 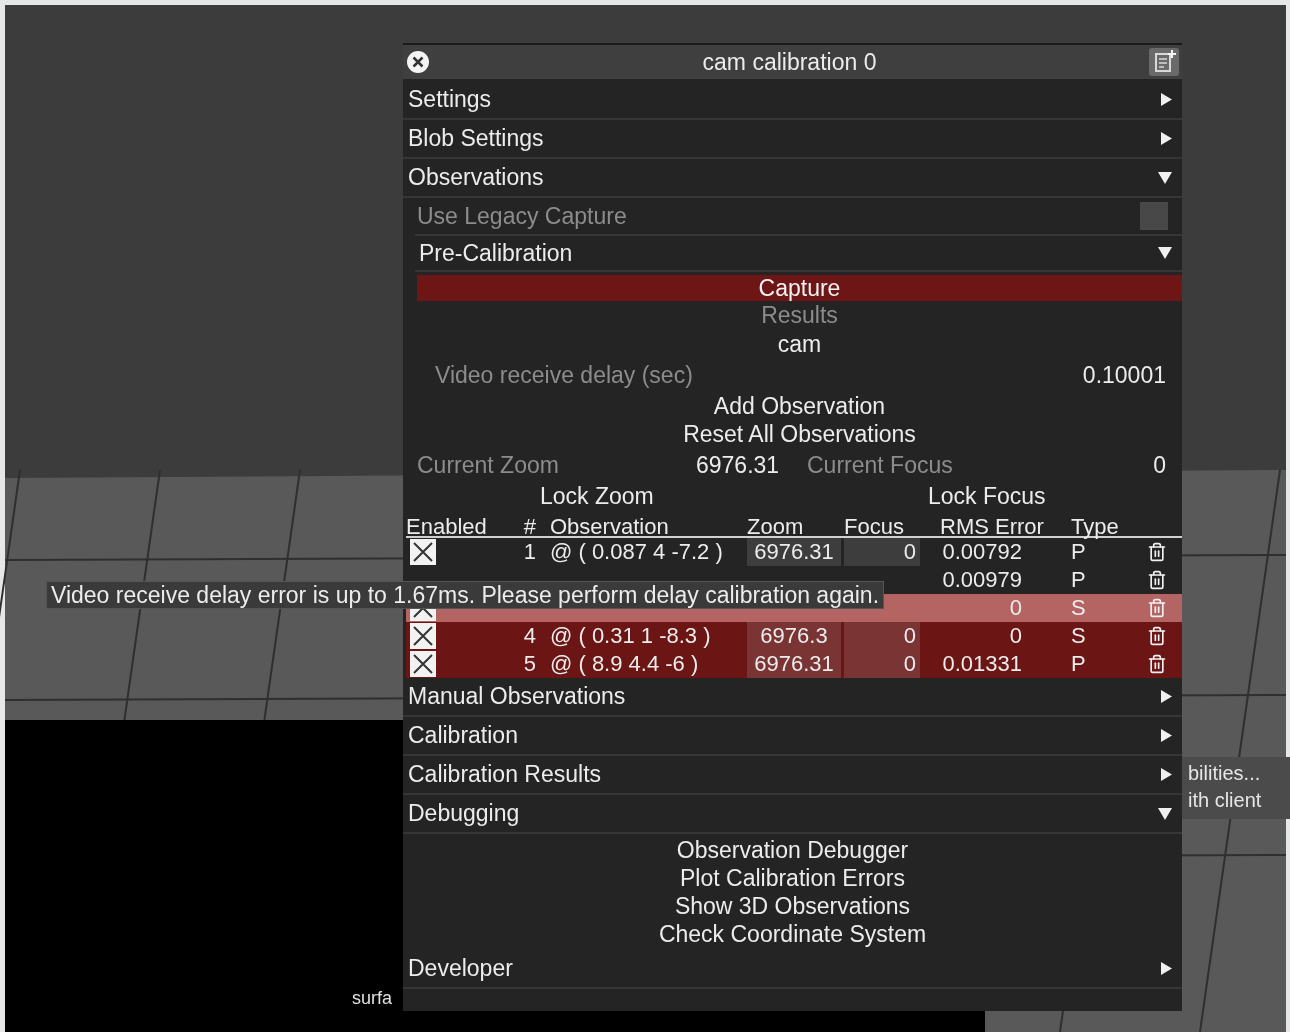 I want to click on current-focus-value: 0, so click(x=1159, y=465).